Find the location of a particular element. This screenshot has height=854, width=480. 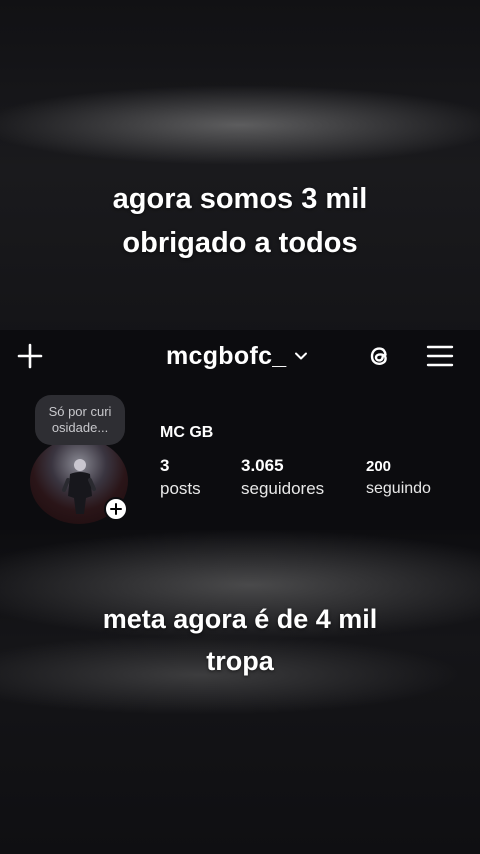

profile-header: mcgbofc_ is located at coordinates (240, 356).